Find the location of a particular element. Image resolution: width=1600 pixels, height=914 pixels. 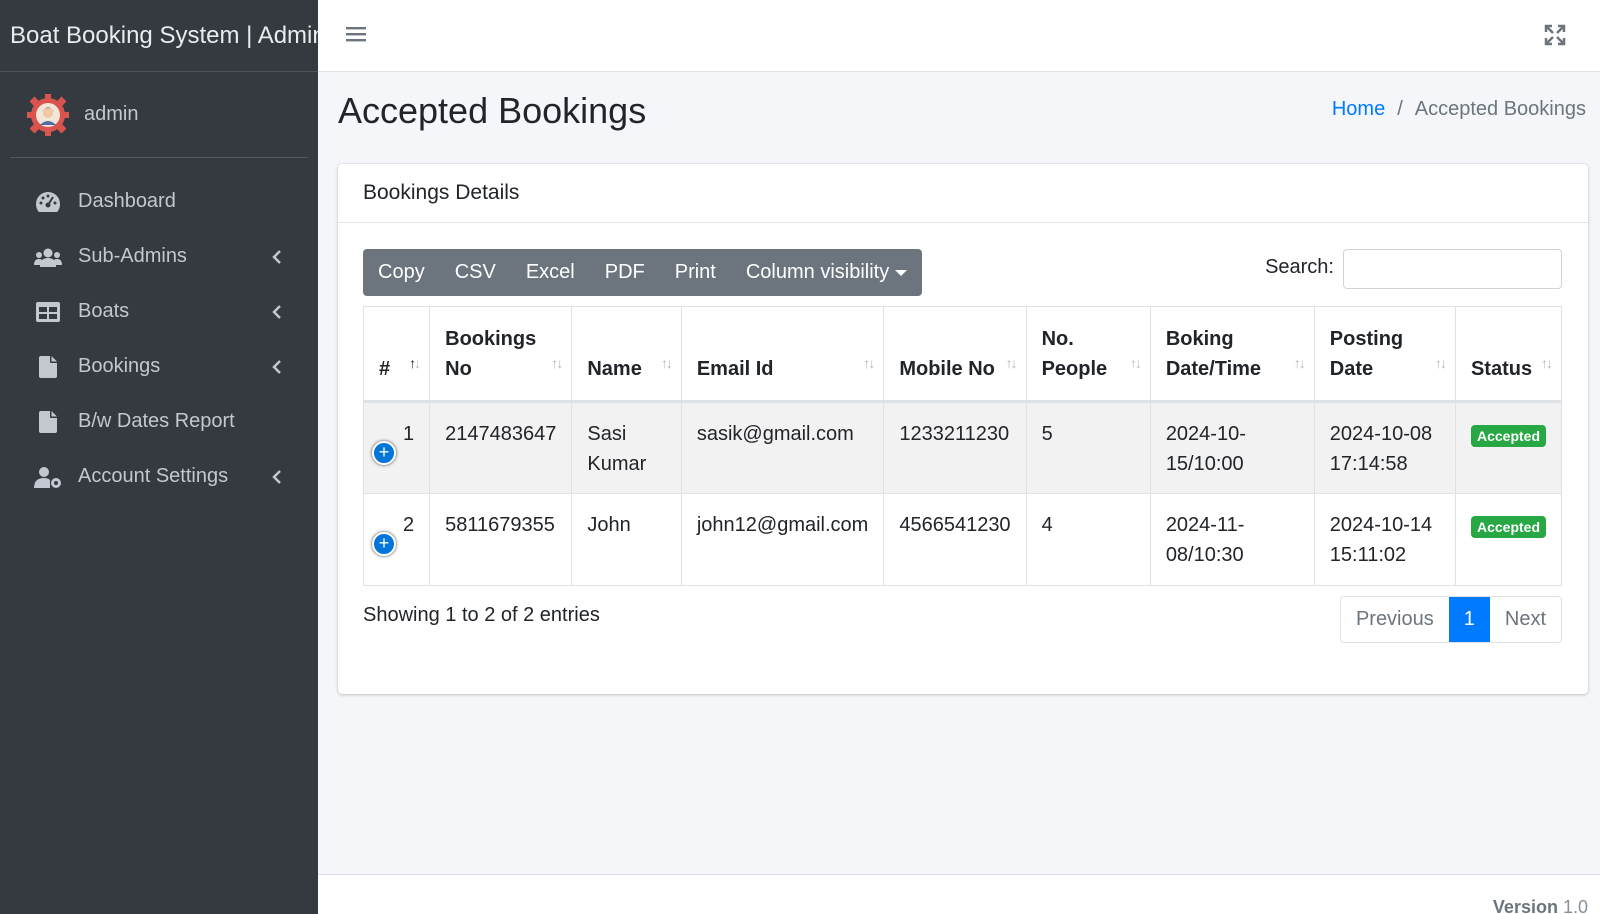

table-grid-icon is located at coordinates (48, 312).